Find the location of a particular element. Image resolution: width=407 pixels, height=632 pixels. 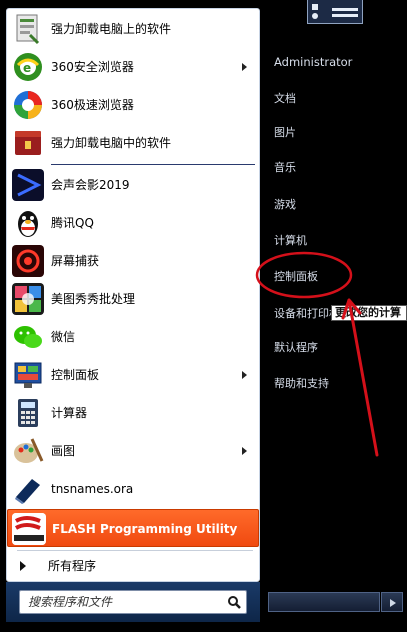

recent-tnsnames: tnsnames.ora is located at coordinates (133, 489).